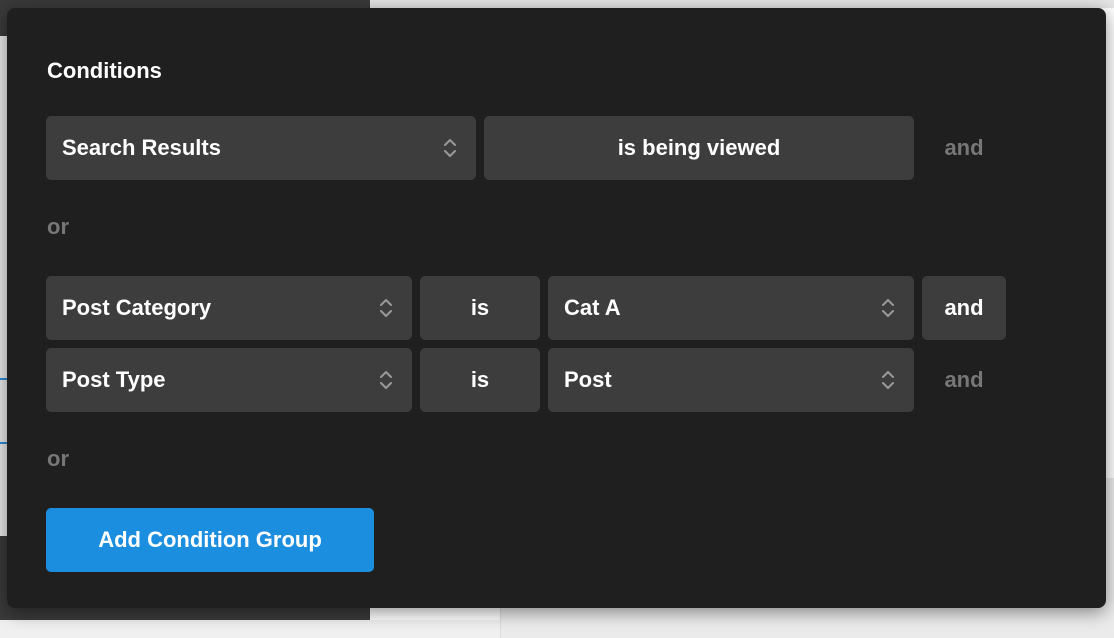  What do you see at coordinates (141, 147) in the screenshot?
I see `condition-subject-label: Search Results` at bounding box center [141, 147].